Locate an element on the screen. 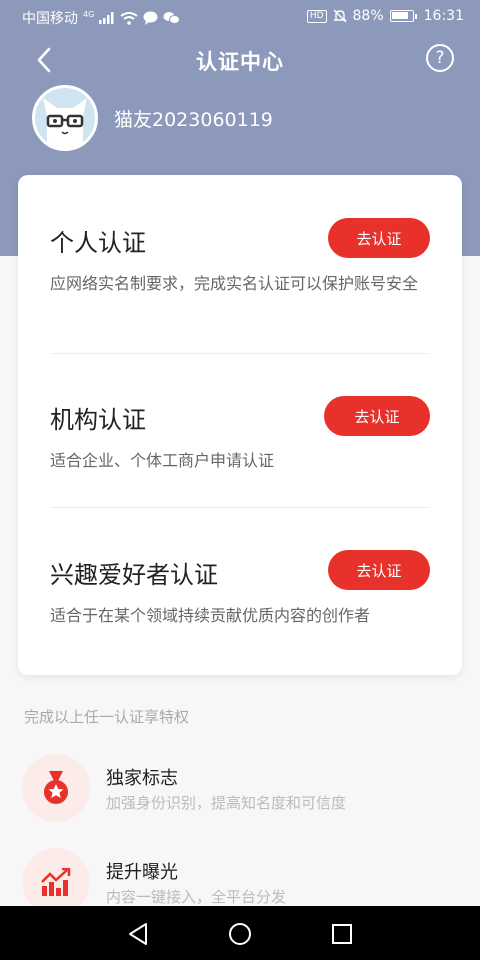  user-profile: 猫友2023060119 is located at coordinates (152, 118).